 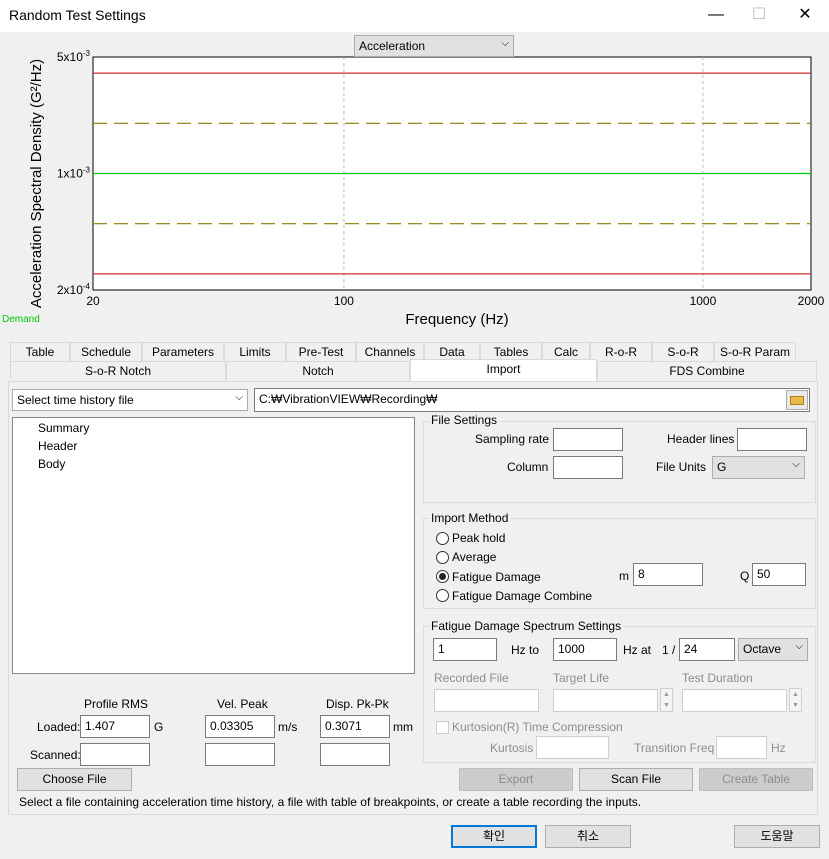 I want to click on tab-s-o-r: S-o-R, so click(x=683, y=351).